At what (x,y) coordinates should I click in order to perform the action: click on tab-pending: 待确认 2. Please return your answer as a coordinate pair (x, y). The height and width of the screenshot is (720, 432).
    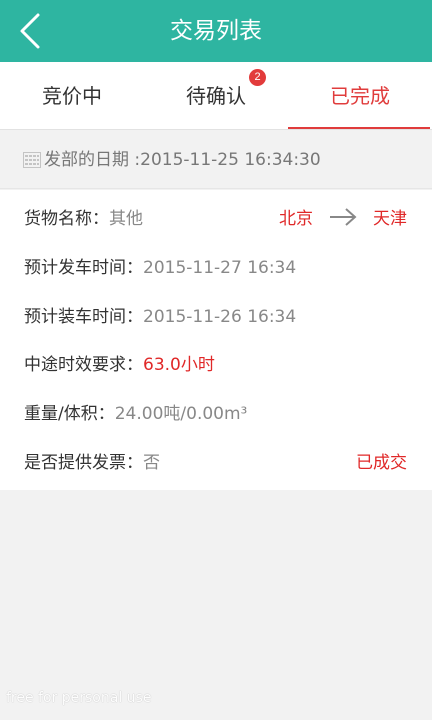
    Looking at the image, I should click on (216, 96).